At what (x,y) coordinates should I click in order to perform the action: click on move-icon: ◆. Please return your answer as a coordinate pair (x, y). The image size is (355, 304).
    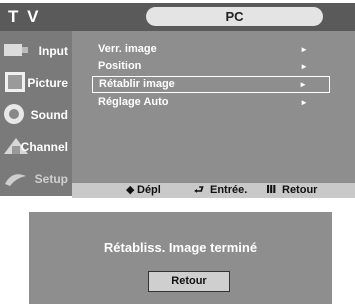
    Looking at the image, I should click on (130, 190).